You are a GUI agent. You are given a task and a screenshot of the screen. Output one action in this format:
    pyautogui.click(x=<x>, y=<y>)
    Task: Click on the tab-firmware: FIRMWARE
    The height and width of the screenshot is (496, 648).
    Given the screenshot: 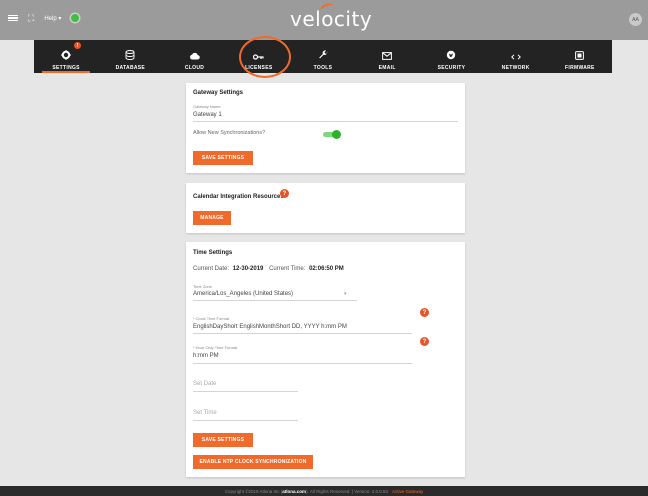 What is the action you would take?
    pyautogui.click(x=580, y=56)
    